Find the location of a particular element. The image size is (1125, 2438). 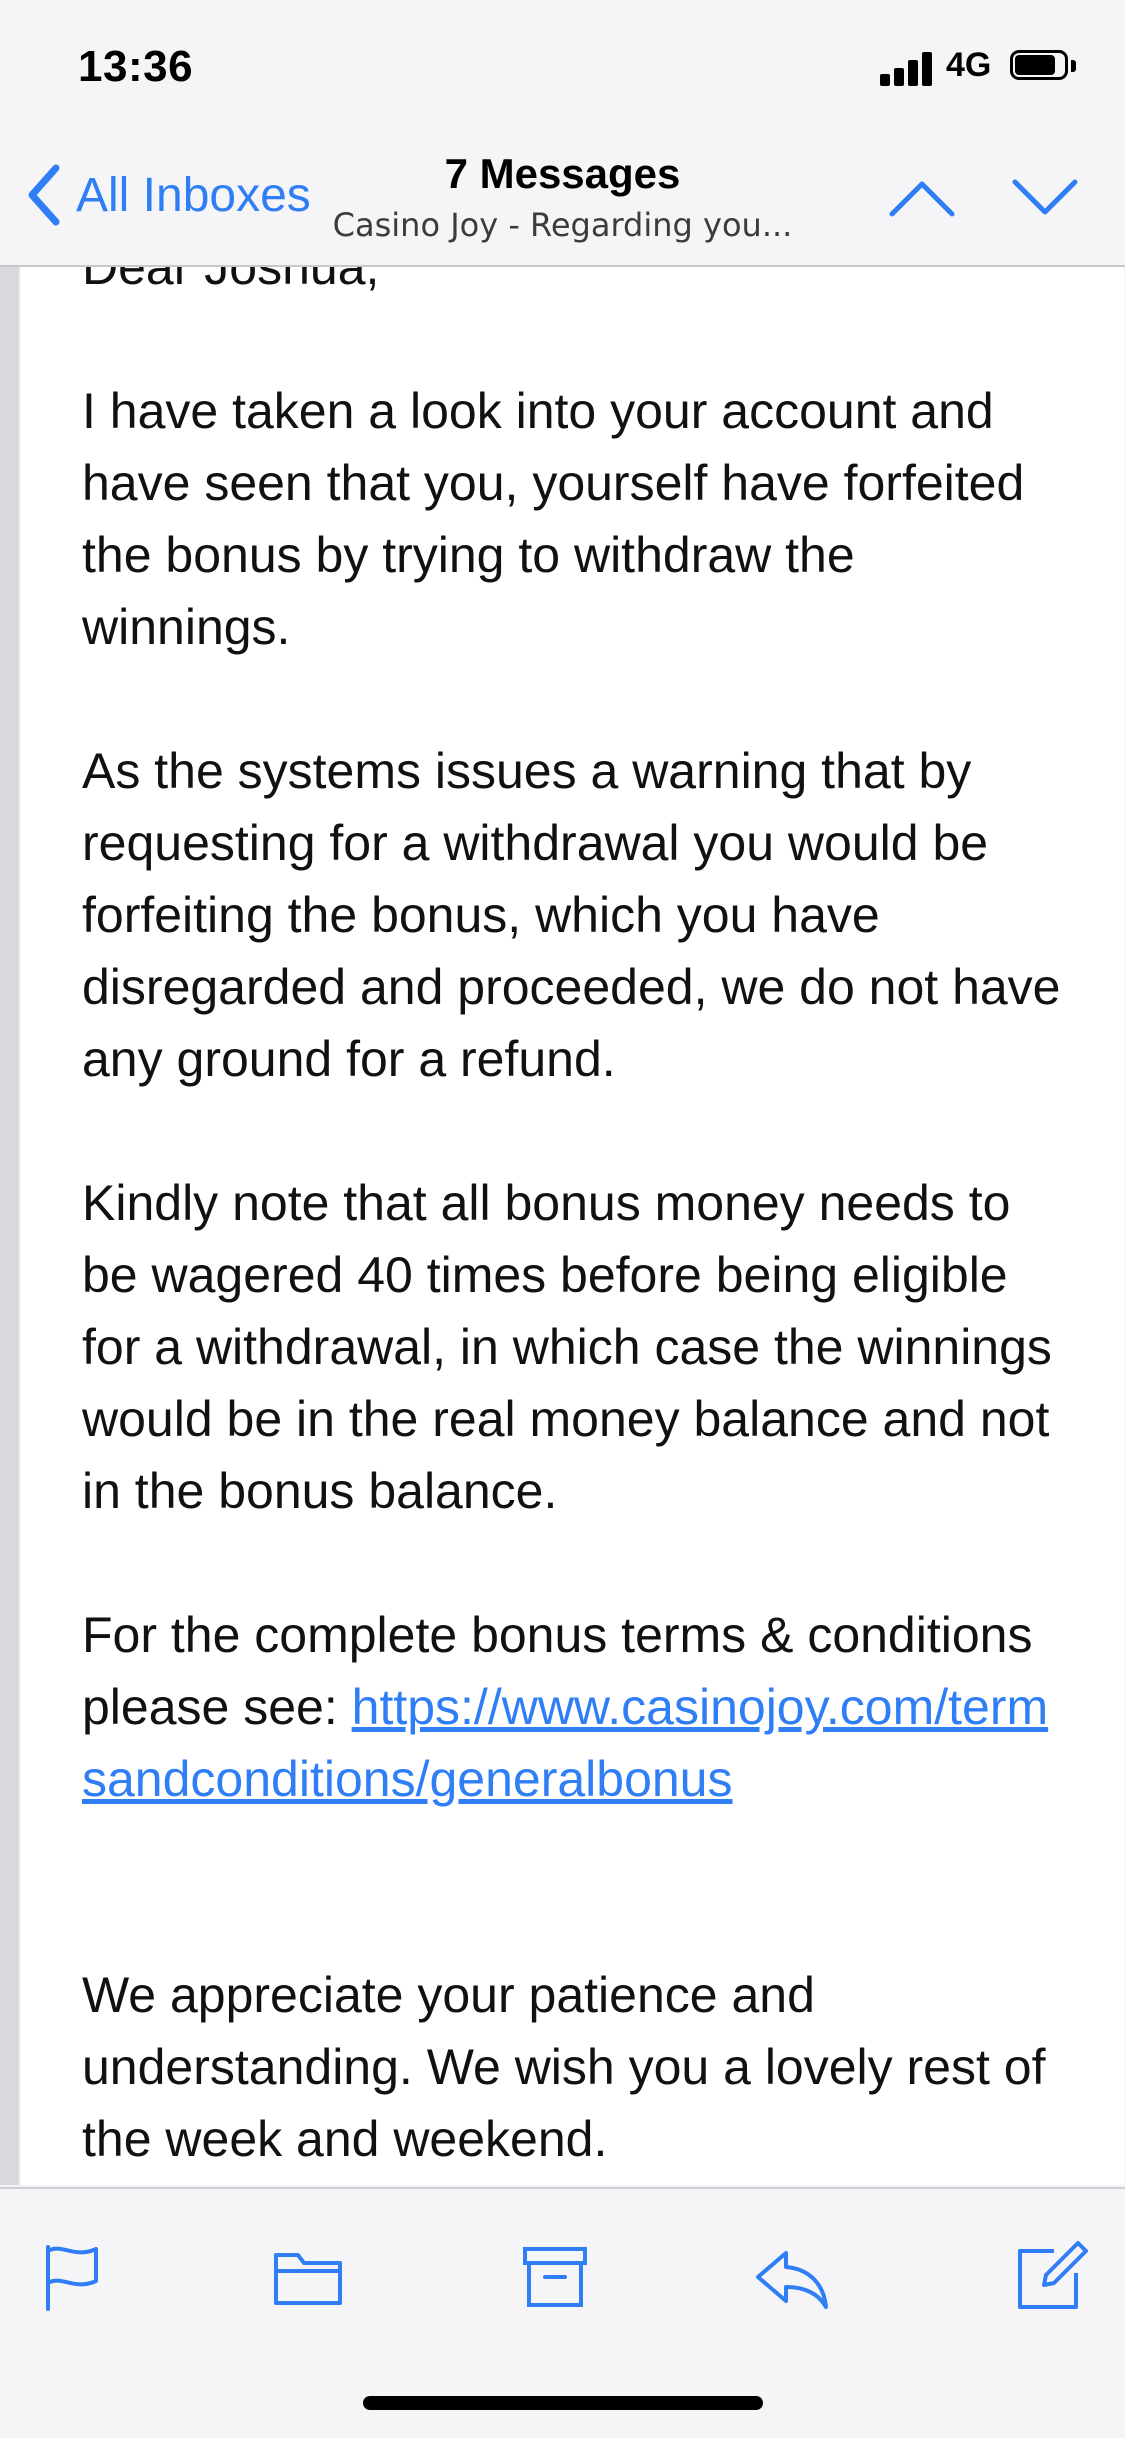

reply-icon is located at coordinates (792, 2280).